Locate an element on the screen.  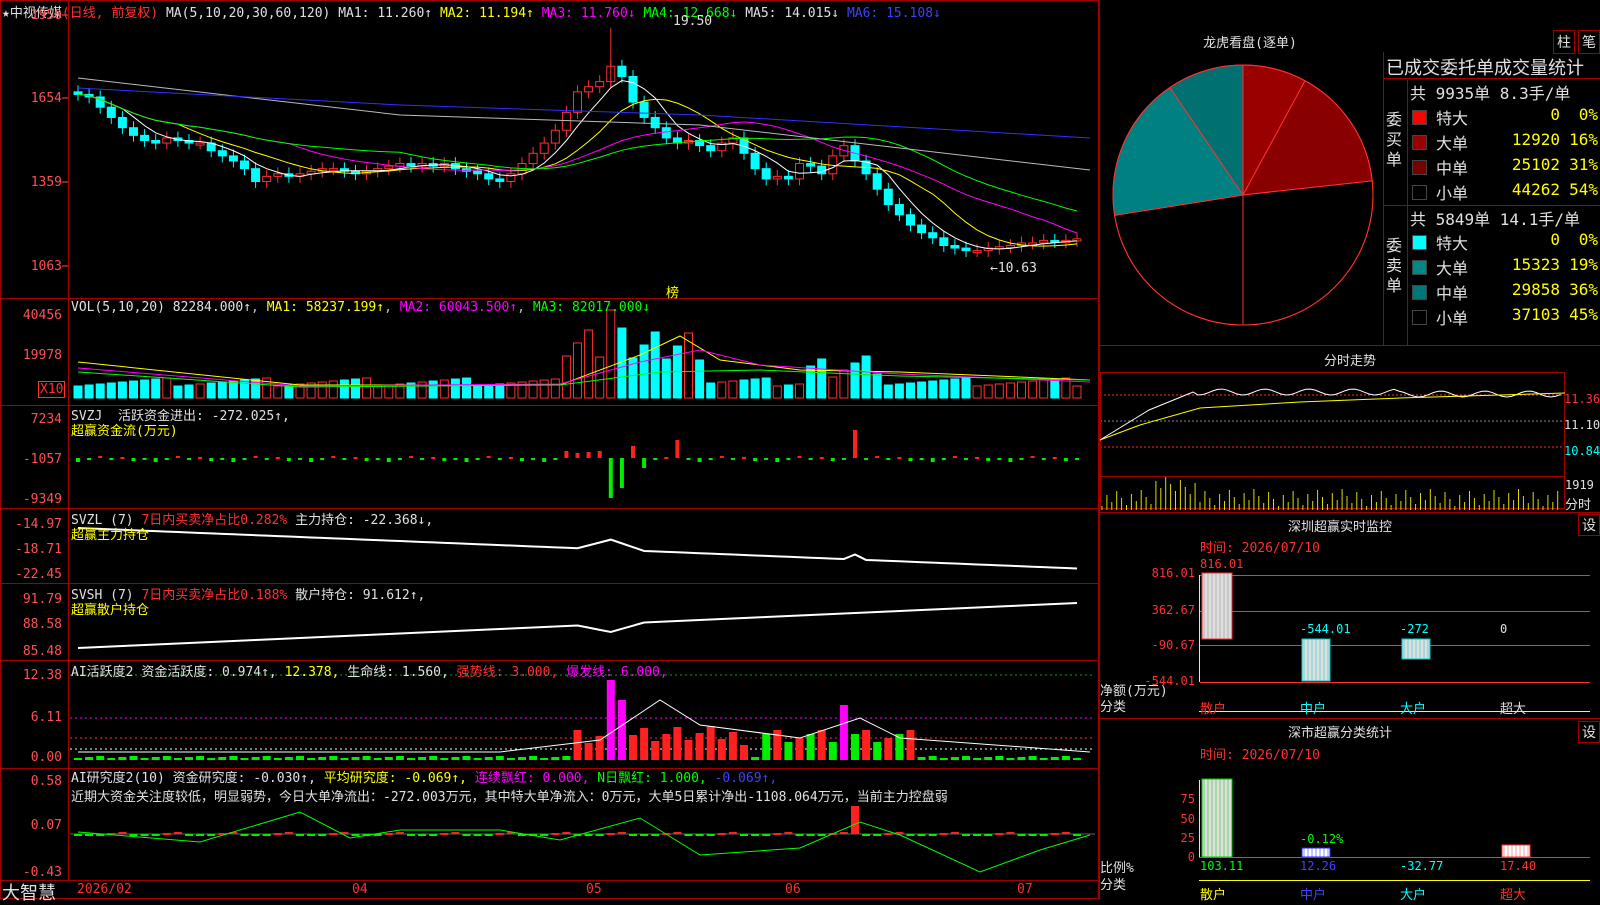
vol-name: VOL(5,10,20) is located at coordinates (118, 307).